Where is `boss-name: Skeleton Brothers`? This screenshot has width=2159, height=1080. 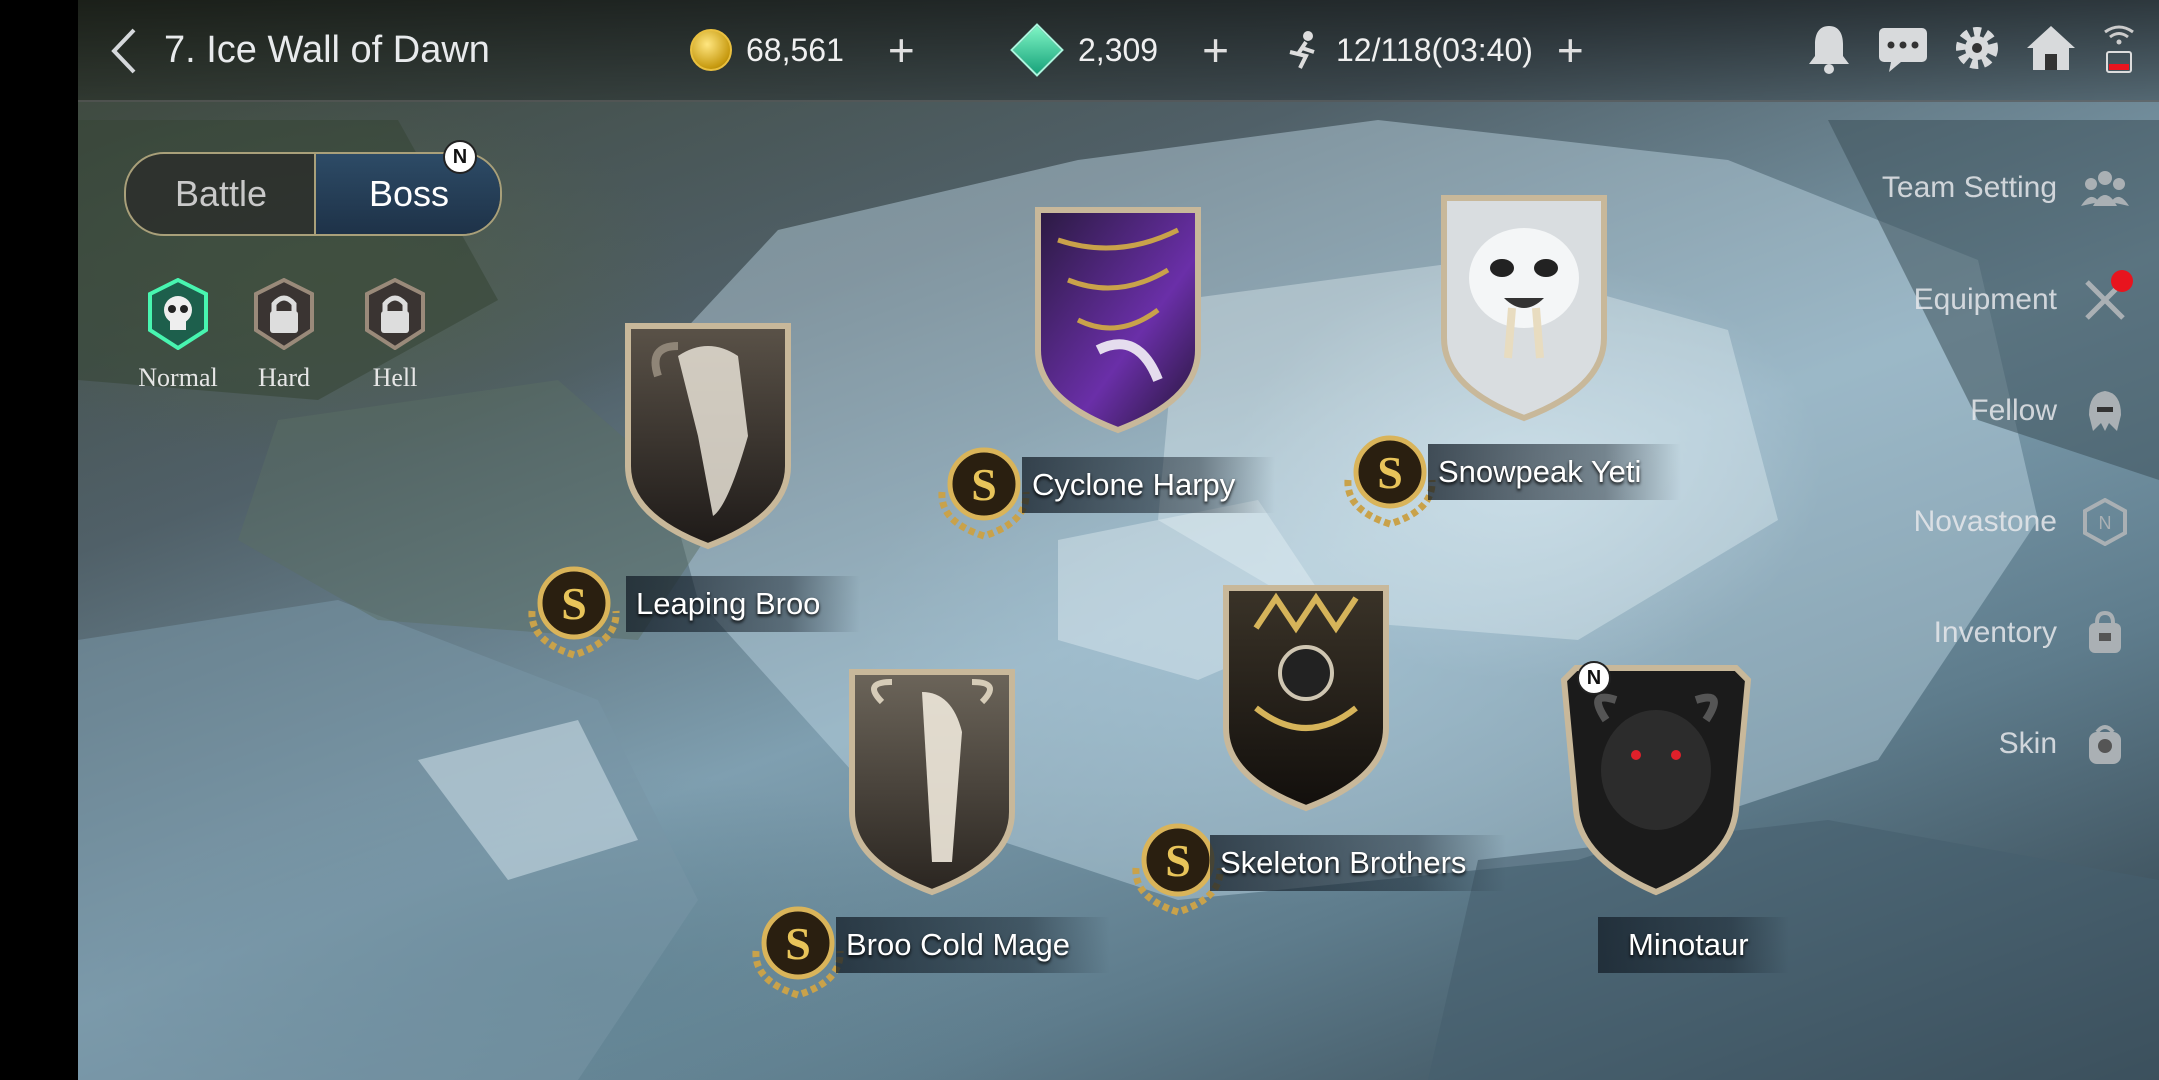
boss-name: Skeleton Brothers is located at coordinates (1358, 863).